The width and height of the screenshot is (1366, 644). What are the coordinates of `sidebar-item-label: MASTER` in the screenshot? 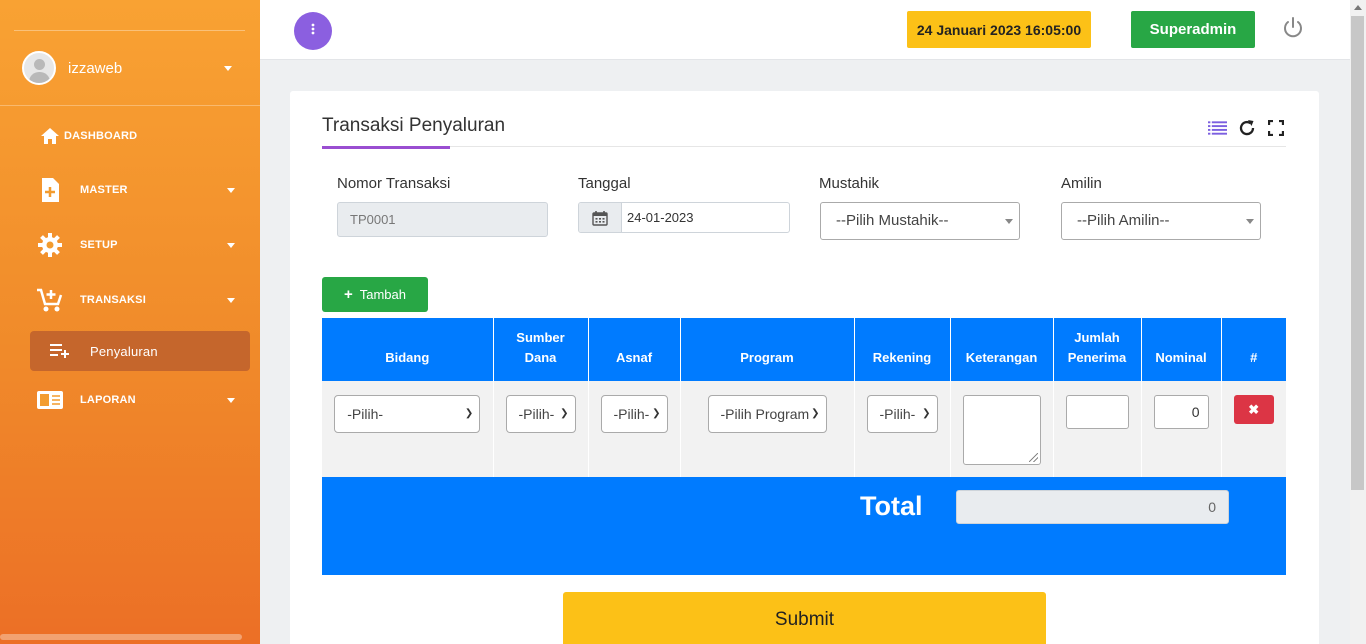 It's located at (104, 190).